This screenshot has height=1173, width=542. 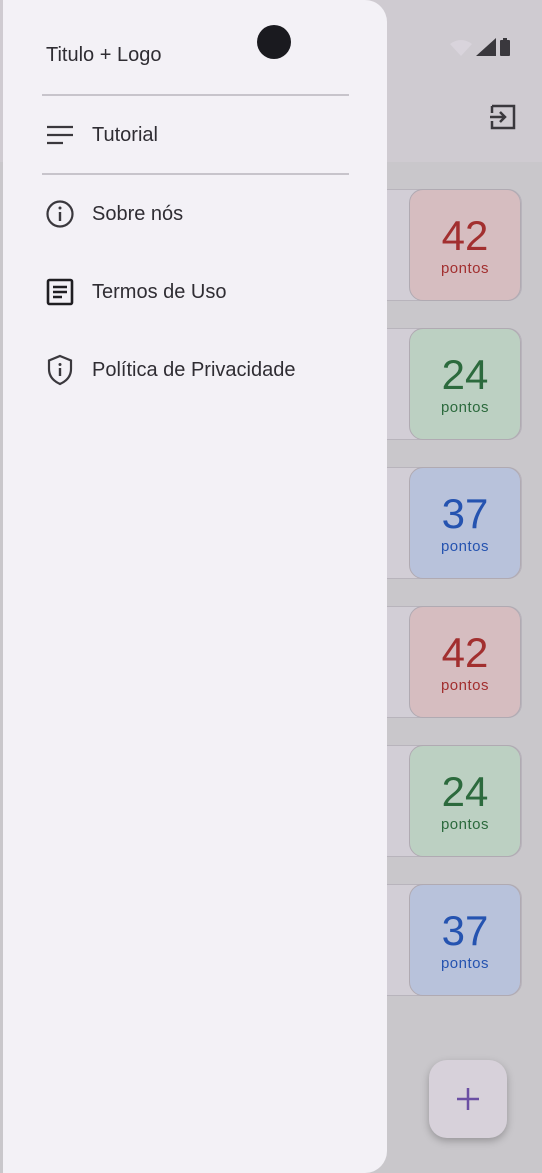 What do you see at coordinates (104, 55) in the screenshot?
I see `drawer-title: Titulo + Logo` at bounding box center [104, 55].